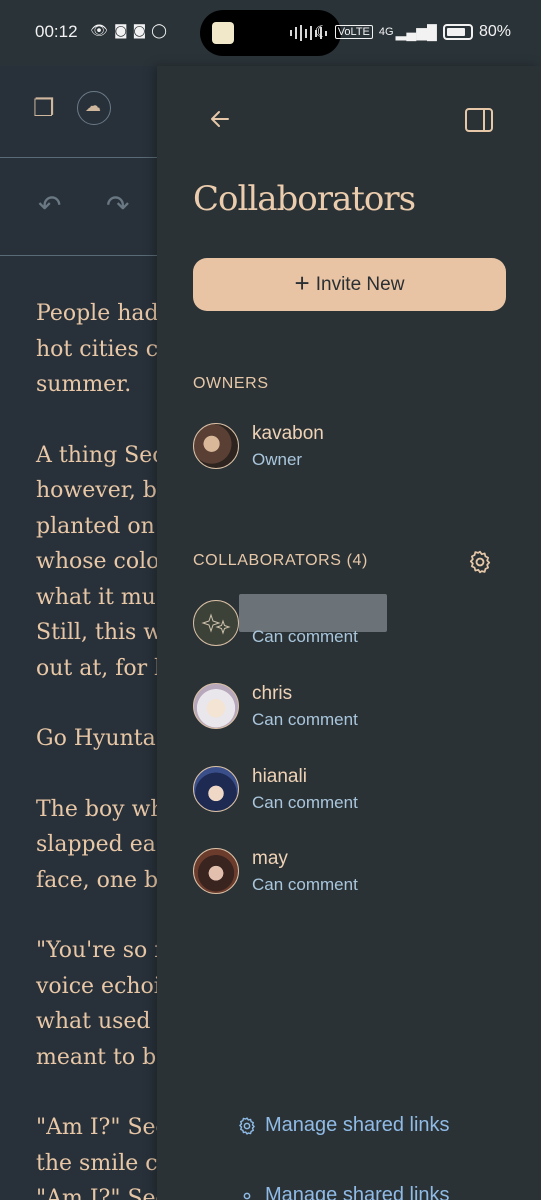 The image size is (541, 1200). I want to click on story-line: planted on, so click(95, 526).